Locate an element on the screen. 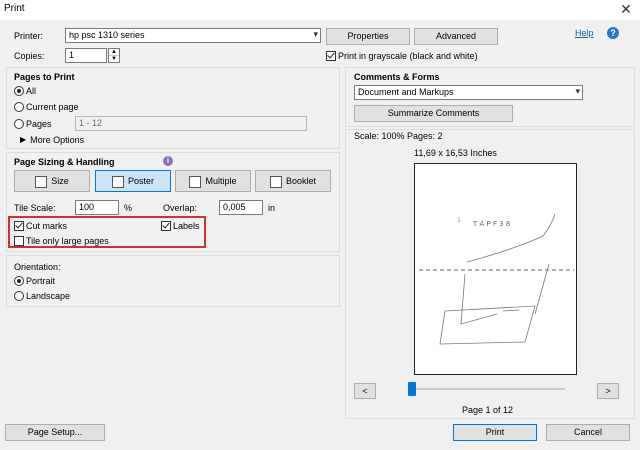 This screenshot has height=450, width=640. page-slider-track is located at coordinates (489, 389).